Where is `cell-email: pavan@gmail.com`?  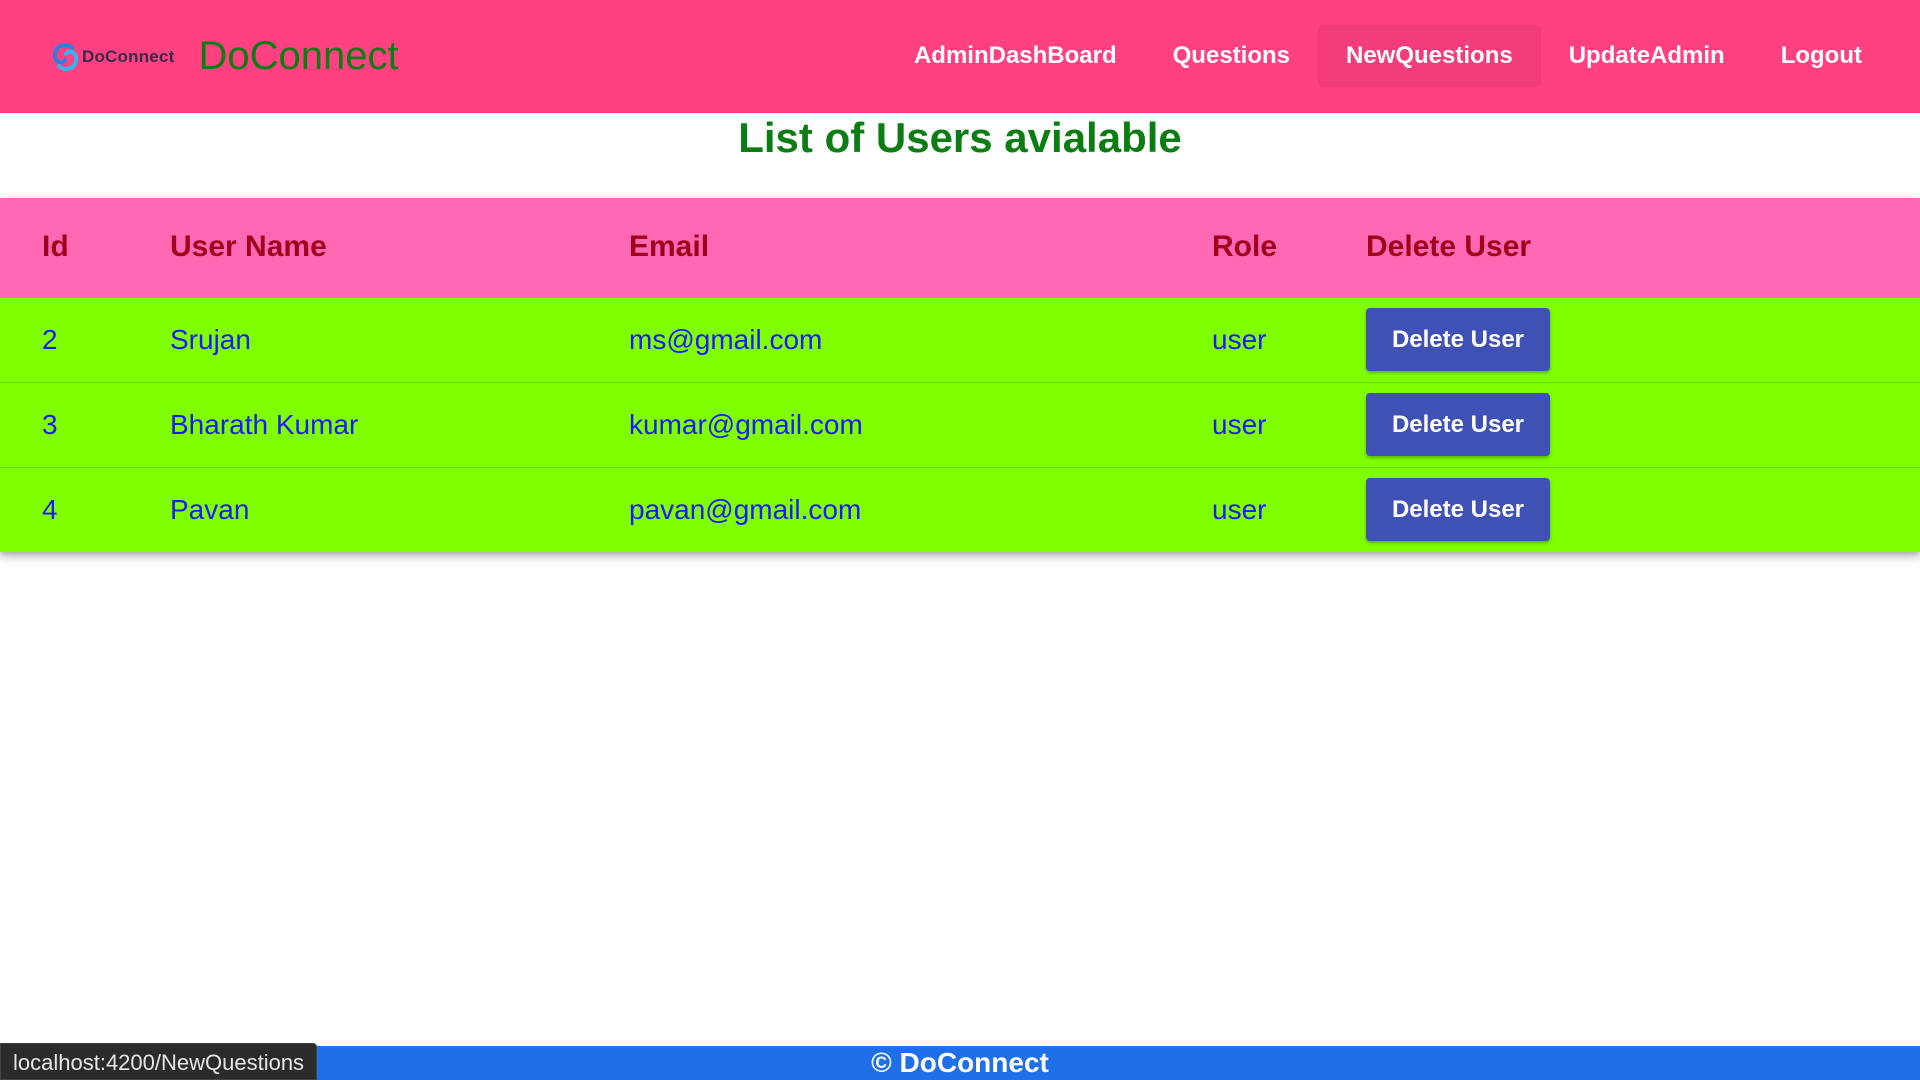 cell-email: pavan@gmail.com is located at coordinates (745, 509).